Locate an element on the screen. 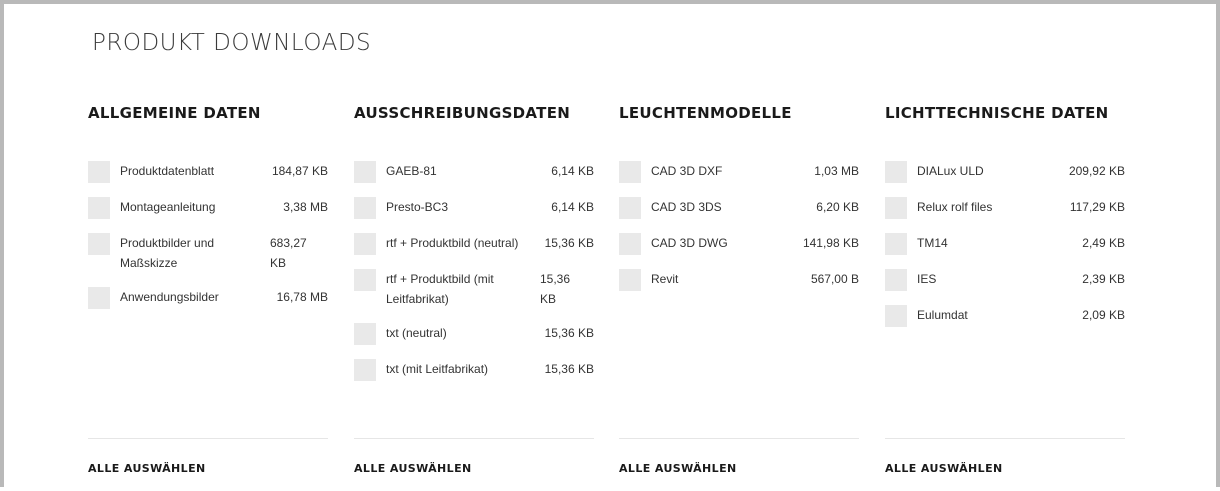 Image resolution: width=1220 pixels, height=491 pixels. file-row: rtf + Produktbild (neutral) 15,36 KB is located at coordinates (474, 244).